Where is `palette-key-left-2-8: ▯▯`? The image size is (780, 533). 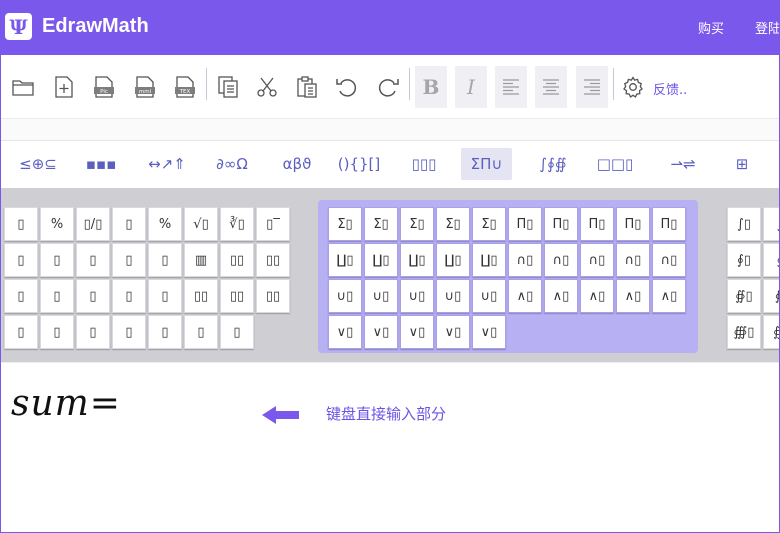 palette-key-left-2-8: ▯▯ is located at coordinates (273, 260).